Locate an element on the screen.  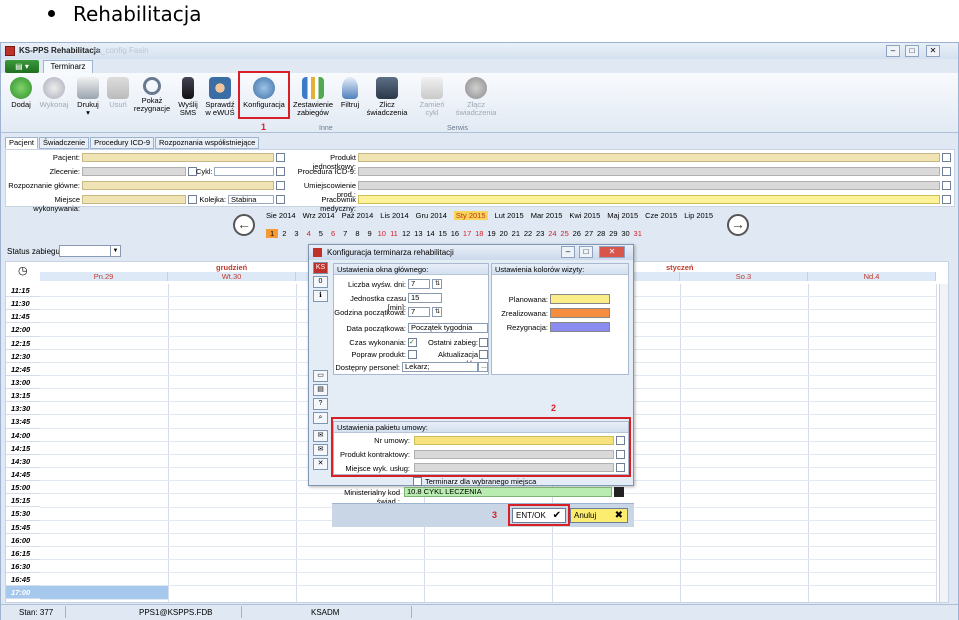
tab-pacjent: Pacjent is located at coordinates (22, 143).